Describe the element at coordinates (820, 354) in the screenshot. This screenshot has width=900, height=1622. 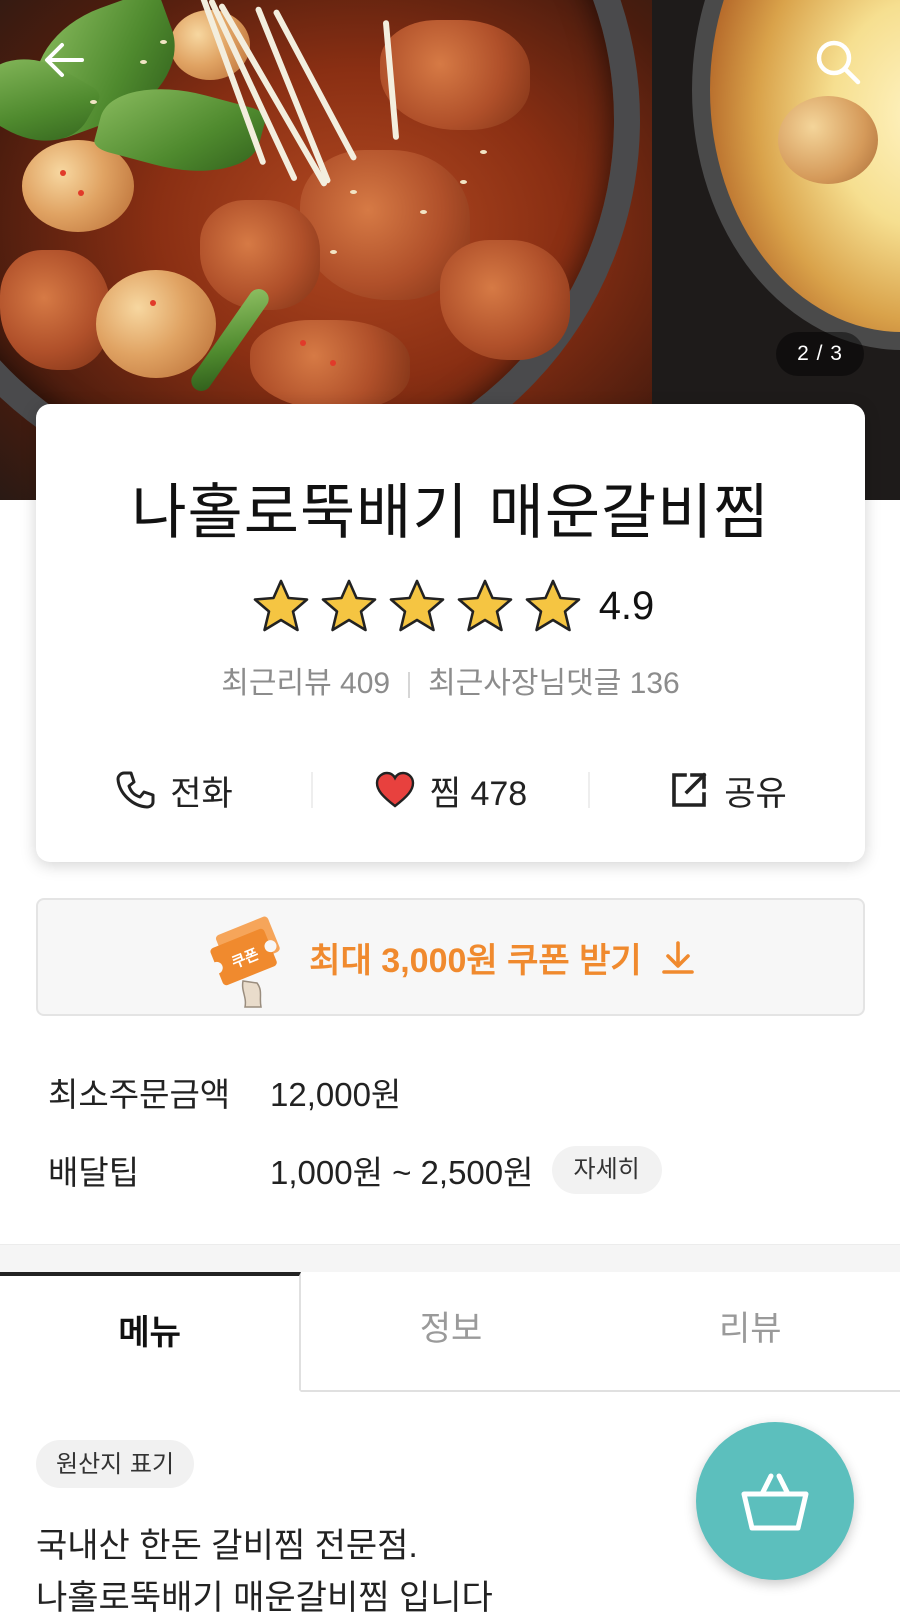
I see `carousel-page-indicator: 2 / 3` at that location.